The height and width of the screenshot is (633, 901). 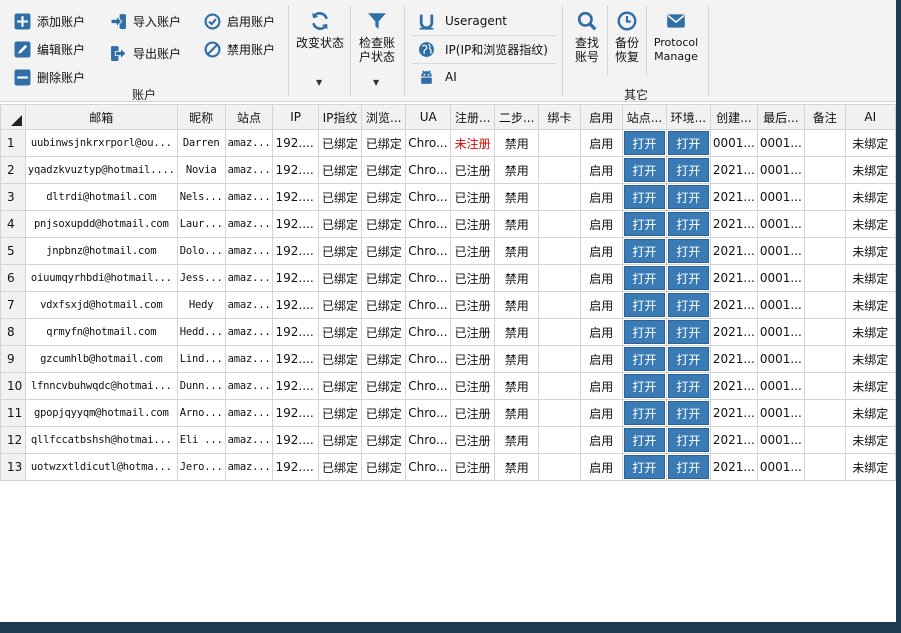 I want to click on column-header-ip-fingerprint: IP指纹, so click(x=340, y=117).